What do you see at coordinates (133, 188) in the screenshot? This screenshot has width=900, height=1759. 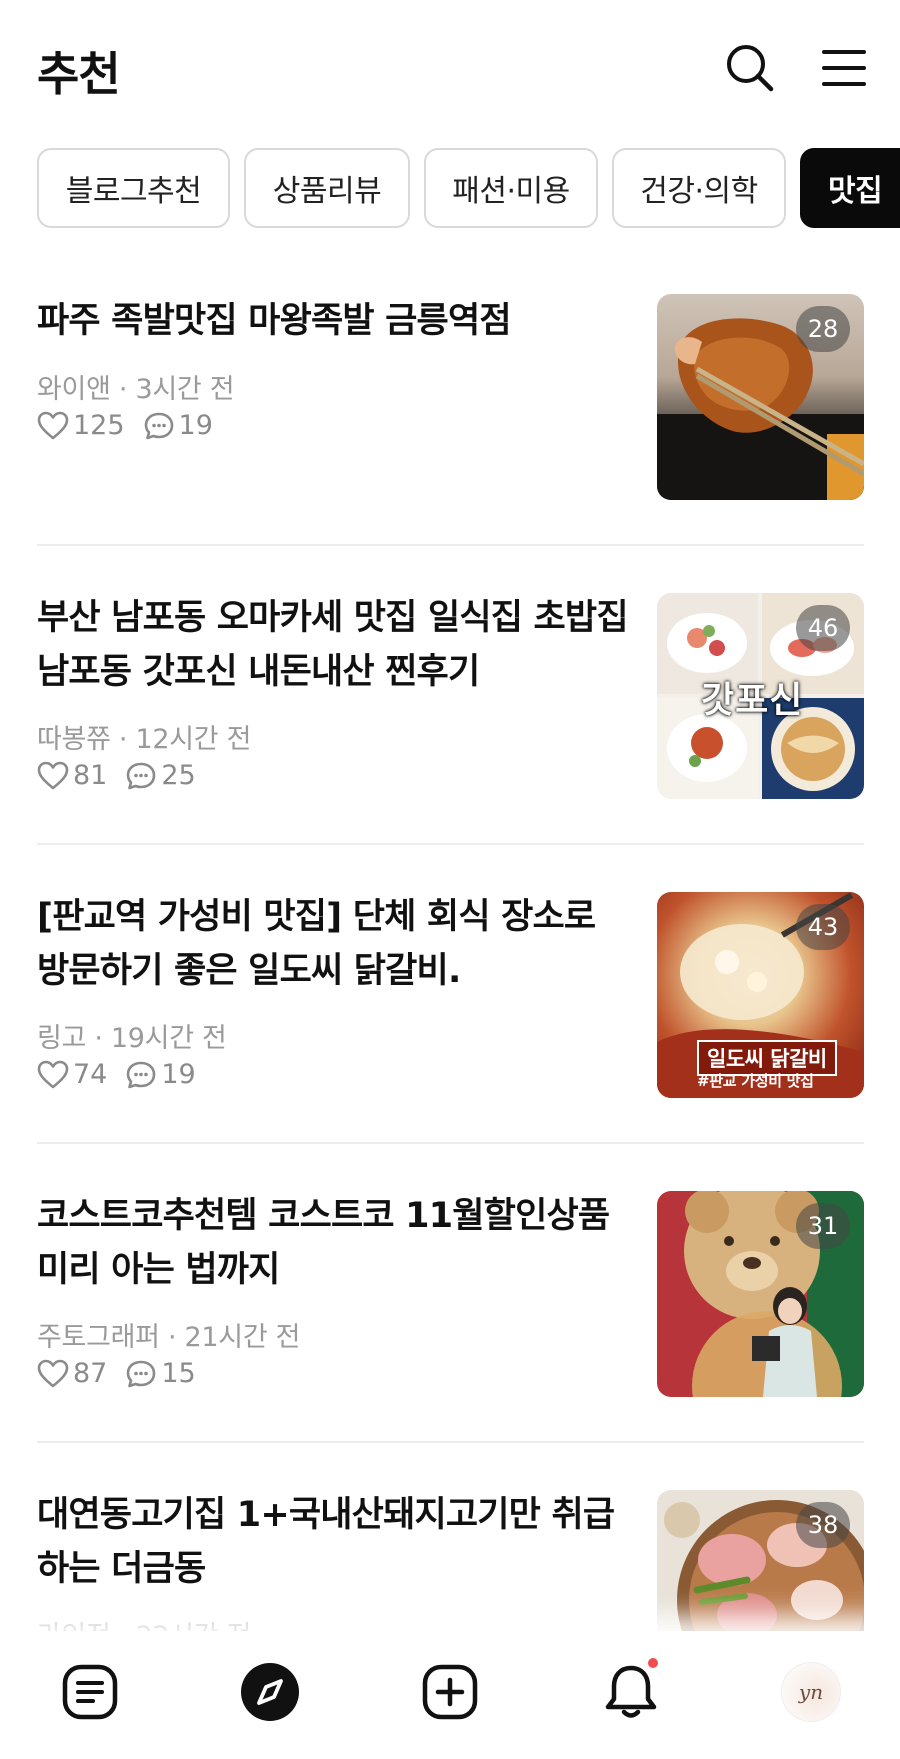 I see `chip-blog-recommend: 블로그추천` at bounding box center [133, 188].